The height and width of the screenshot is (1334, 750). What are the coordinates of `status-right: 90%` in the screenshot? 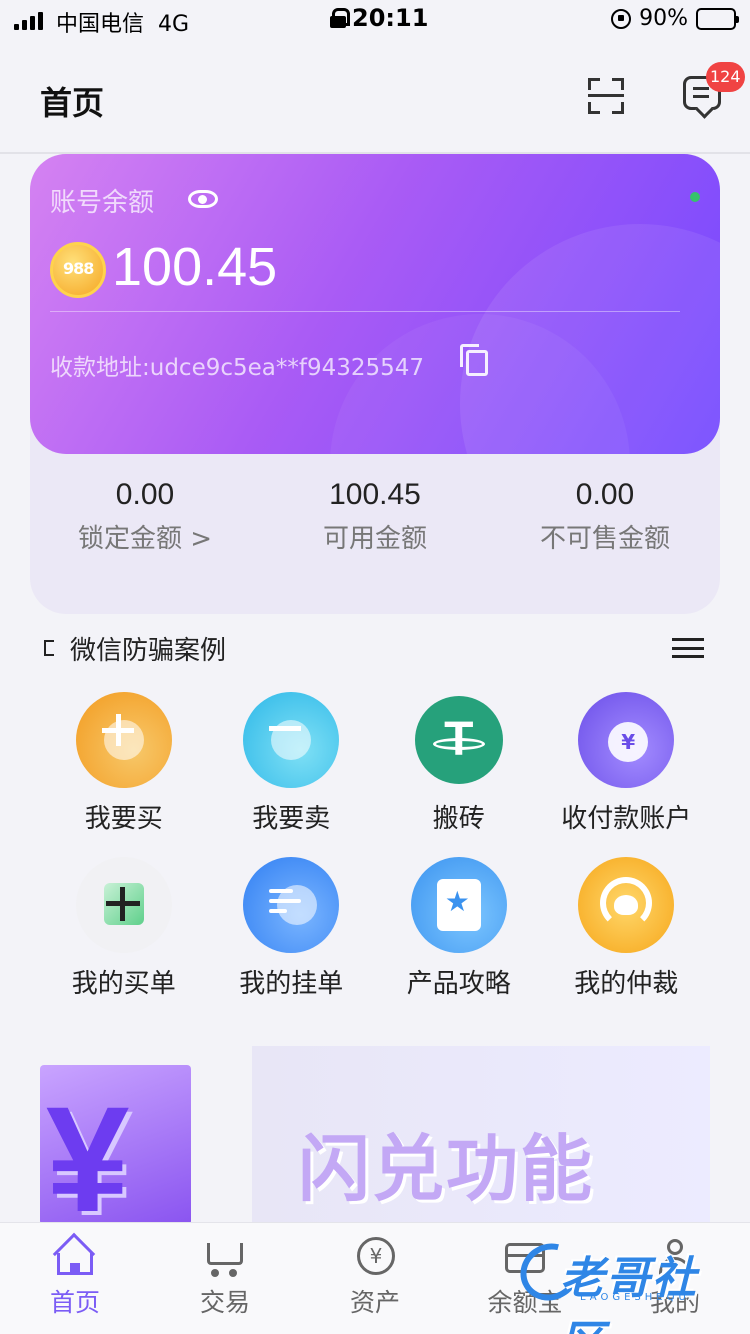 It's located at (675, 18).